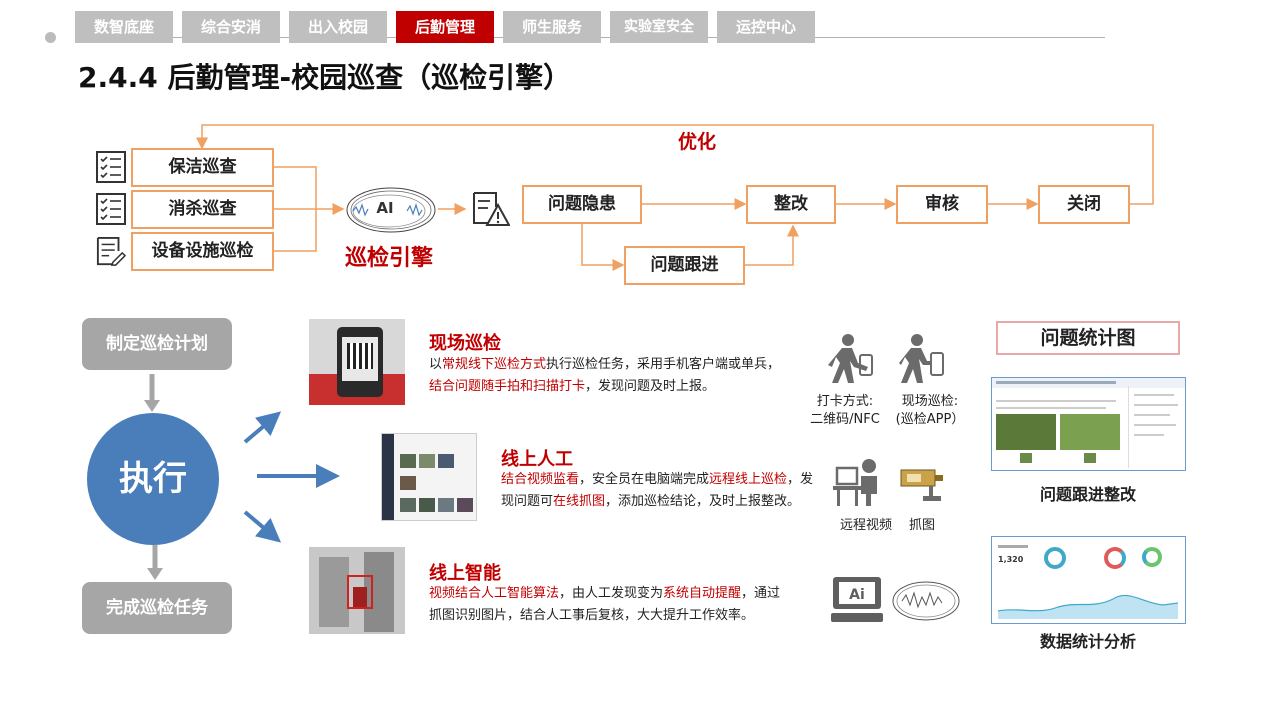  I want to click on checkin-caption: 打卡方式: 二维码/NFC, so click(845, 410).